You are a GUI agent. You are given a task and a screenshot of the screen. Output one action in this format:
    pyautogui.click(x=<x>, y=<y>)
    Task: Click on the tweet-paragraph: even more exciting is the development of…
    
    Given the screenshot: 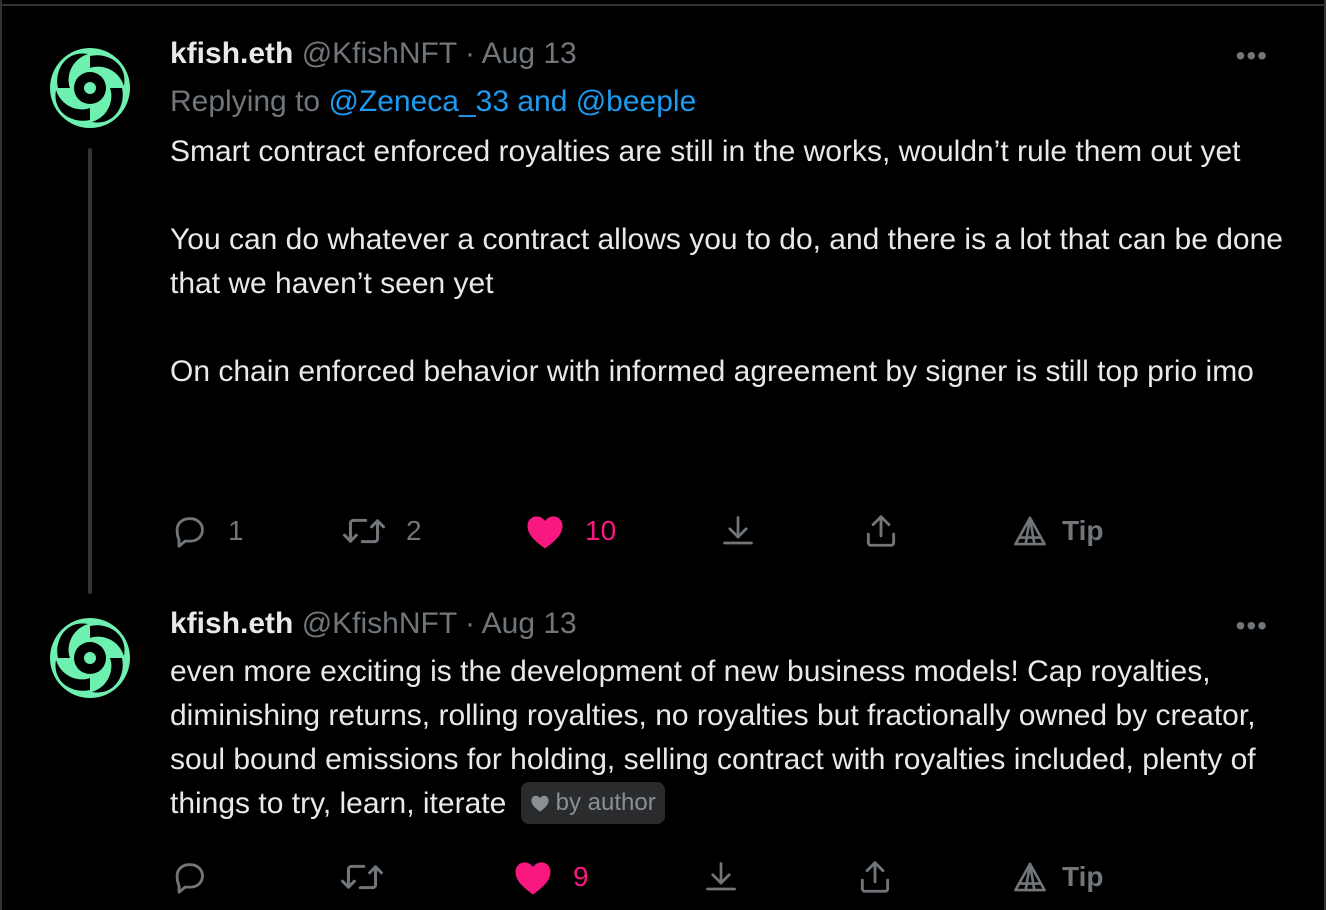 What is the action you would take?
    pyautogui.click(x=713, y=737)
    